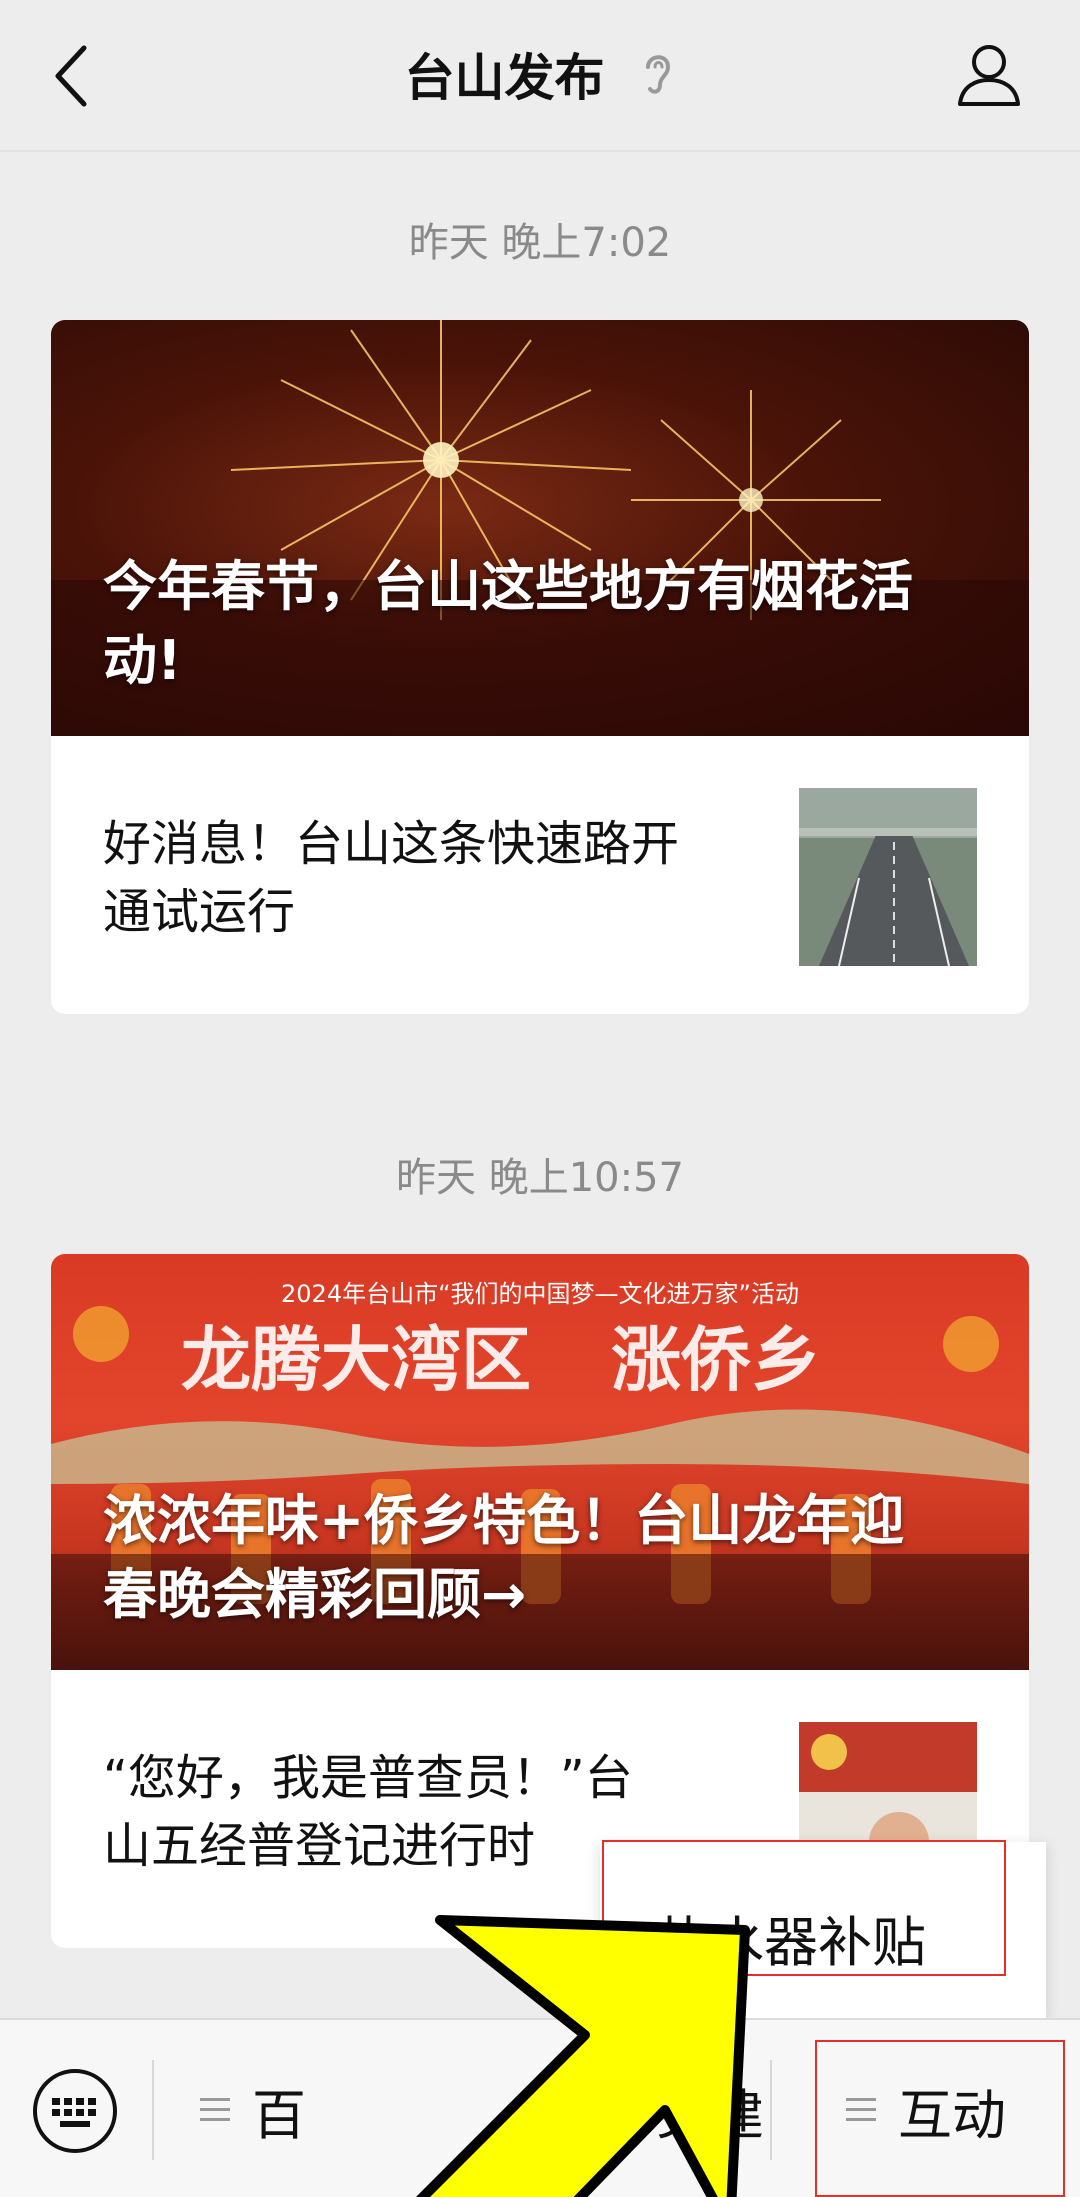  What do you see at coordinates (657, 74) in the screenshot?
I see `ear-icon` at bounding box center [657, 74].